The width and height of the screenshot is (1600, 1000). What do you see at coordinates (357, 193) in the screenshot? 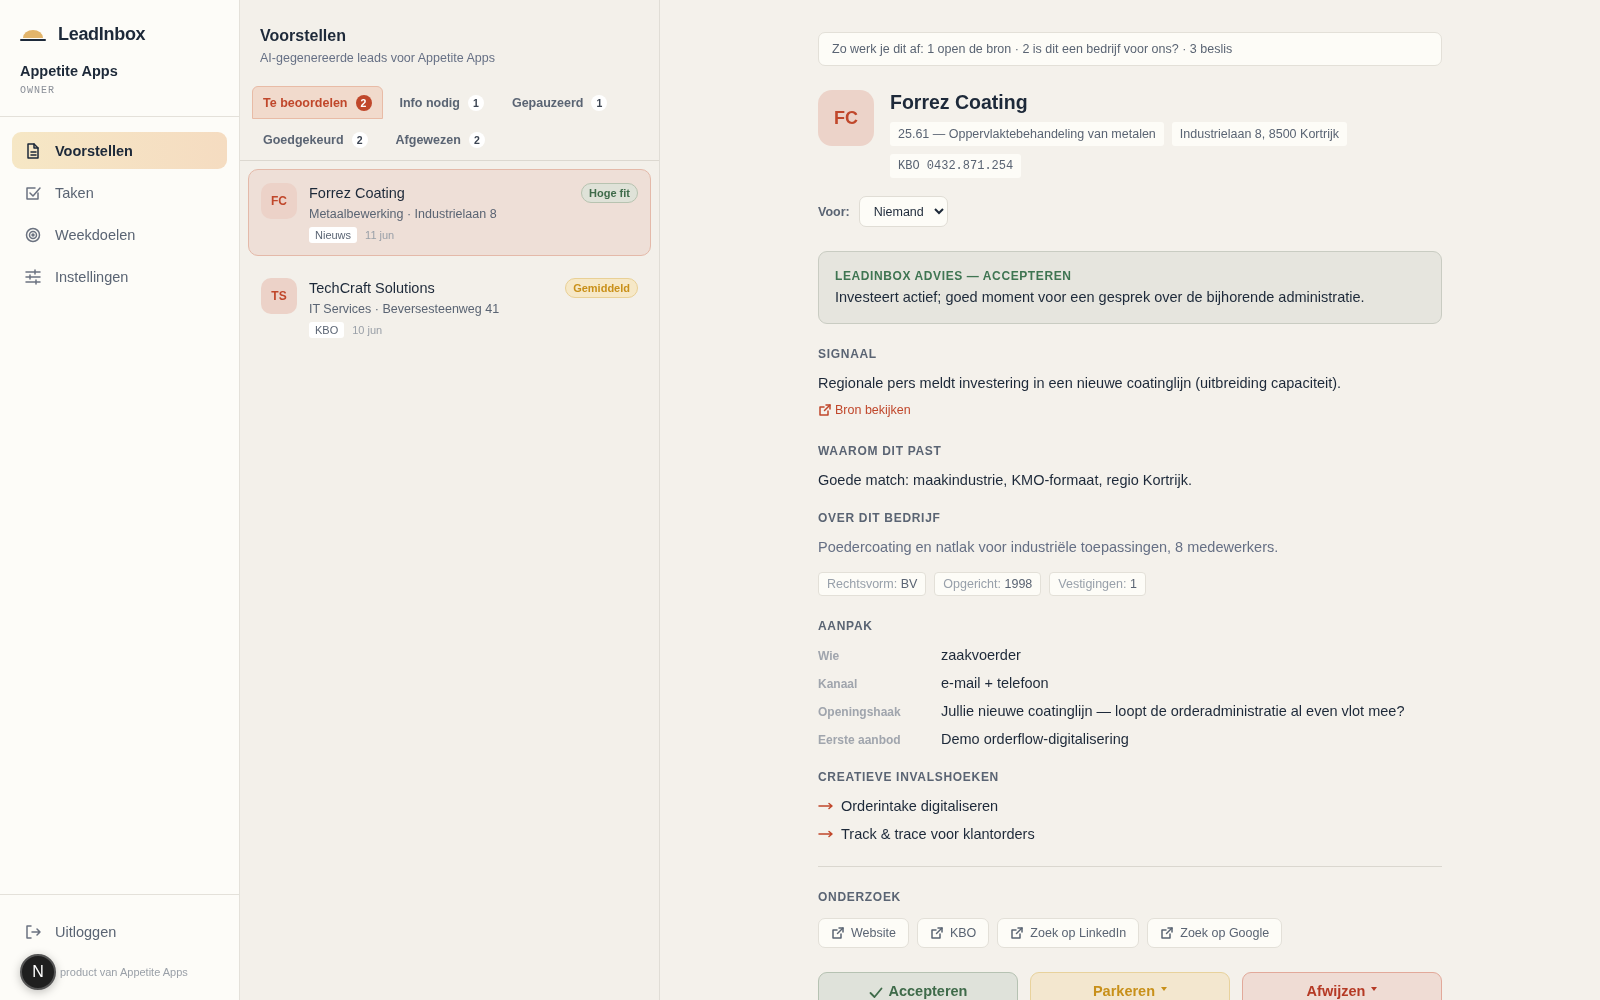
I see `company-name: Forrez Coating` at bounding box center [357, 193].